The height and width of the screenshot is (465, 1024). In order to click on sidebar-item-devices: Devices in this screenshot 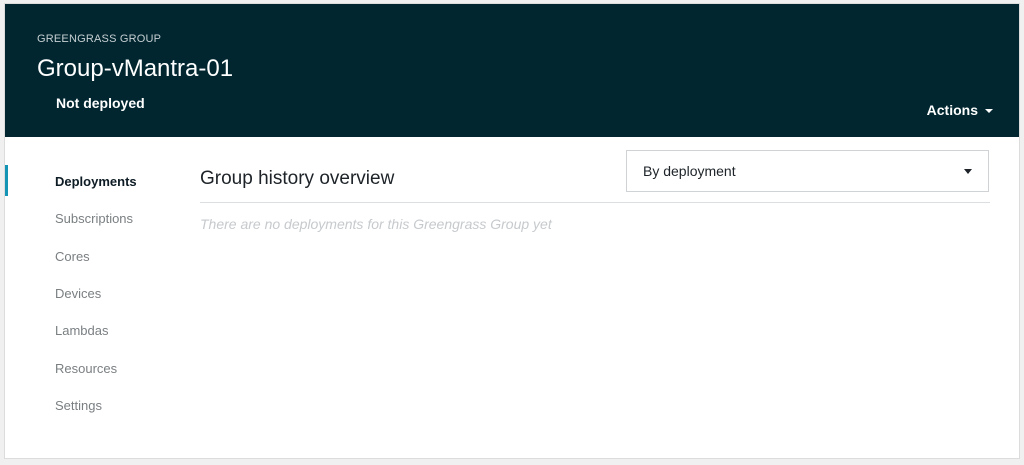, I will do `click(78, 293)`.